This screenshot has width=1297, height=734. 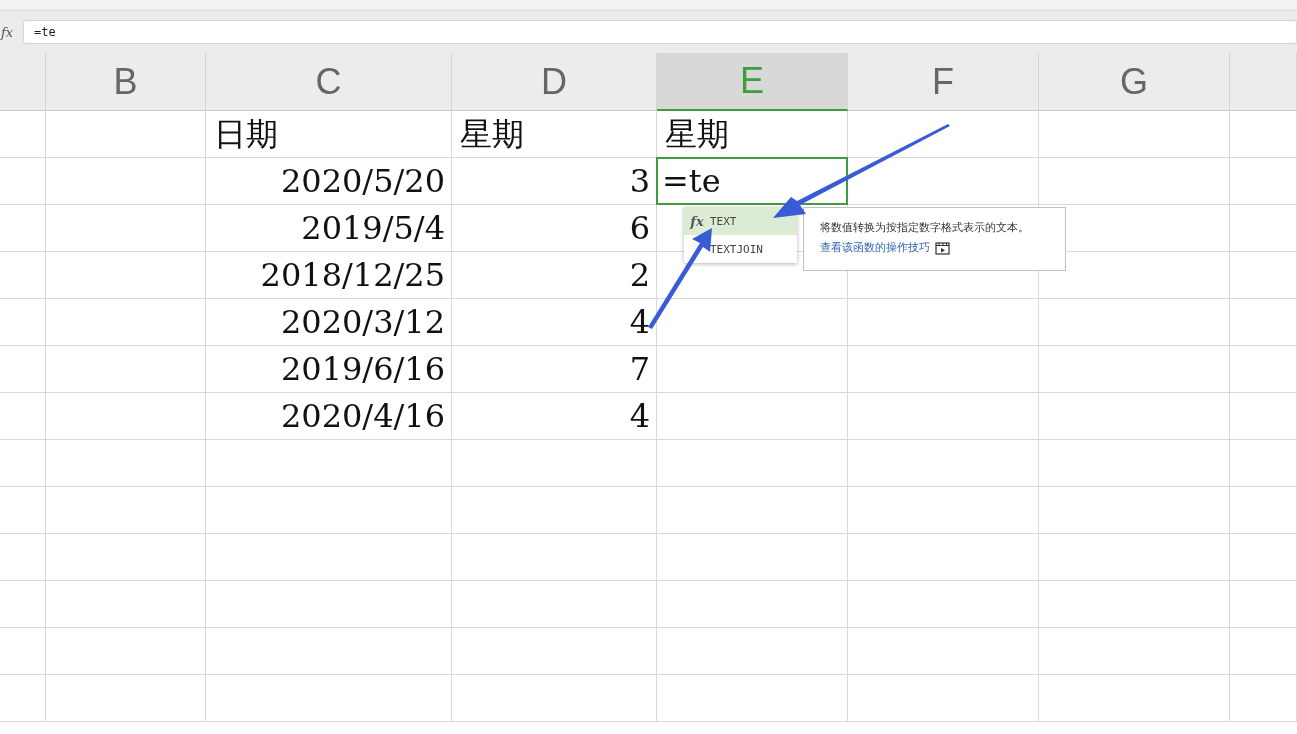 What do you see at coordinates (329, 82) in the screenshot?
I see `column-header: C` at bounding box center [329, 82].